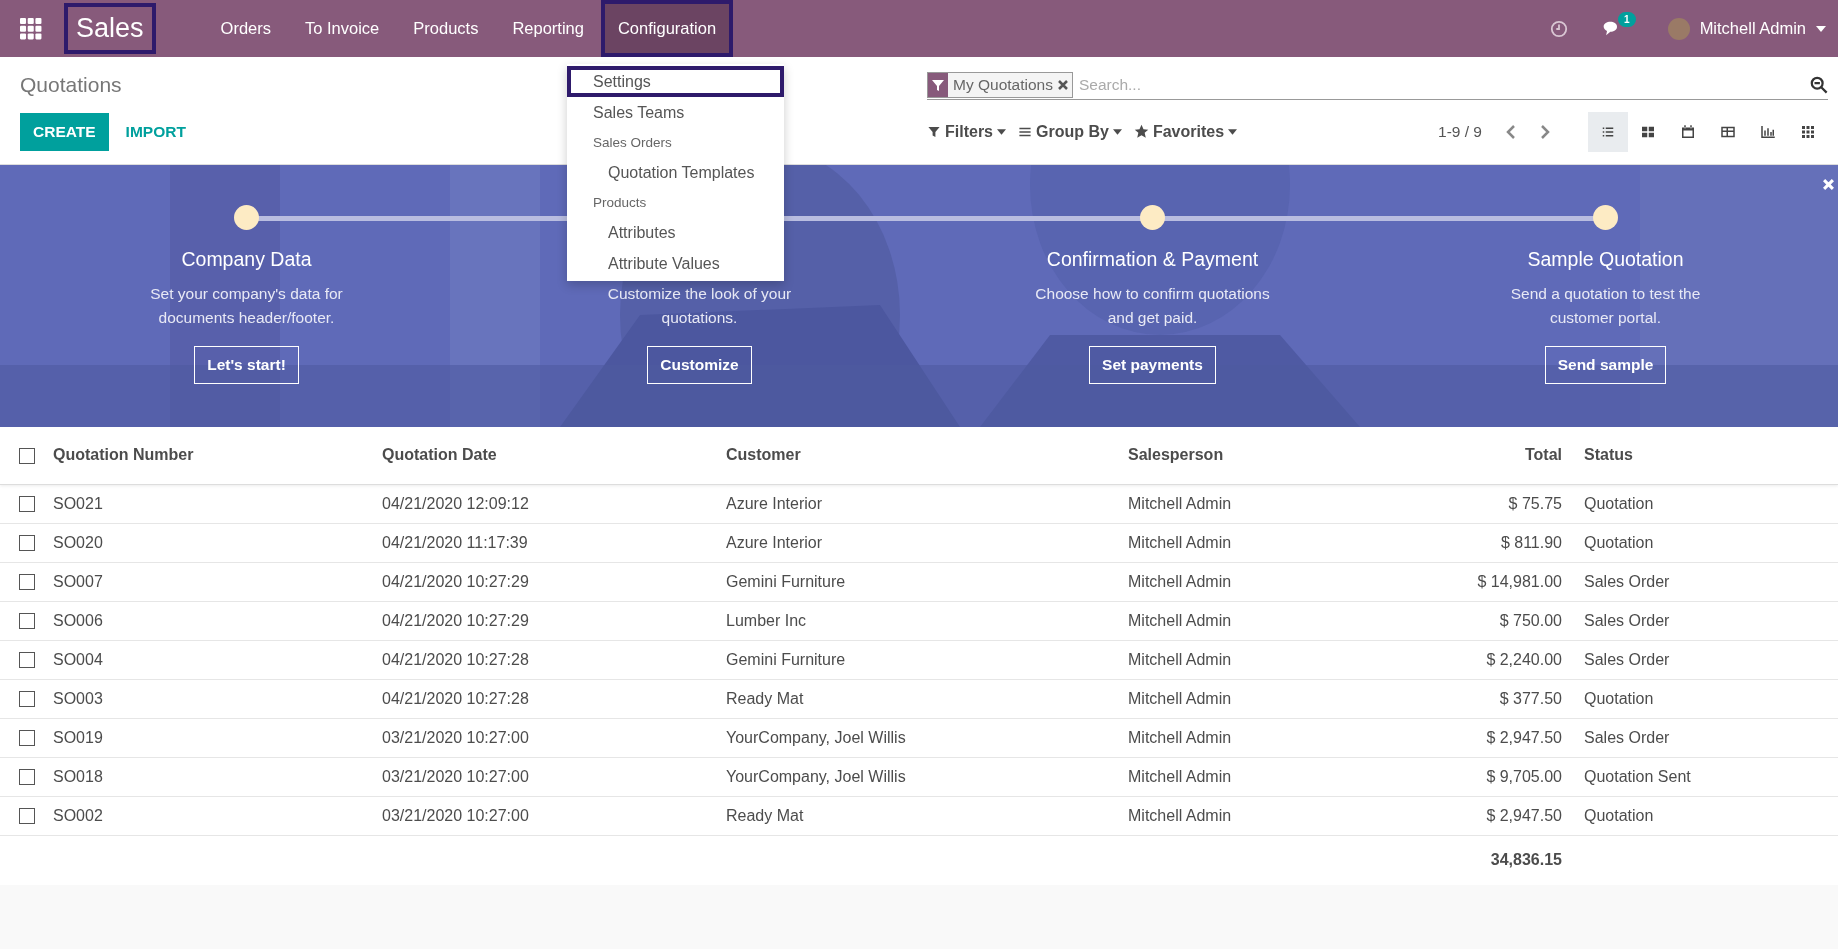 This screenshot has height=949, width=1838. I want to click on step-button: Set payments, so click(1152, 365).